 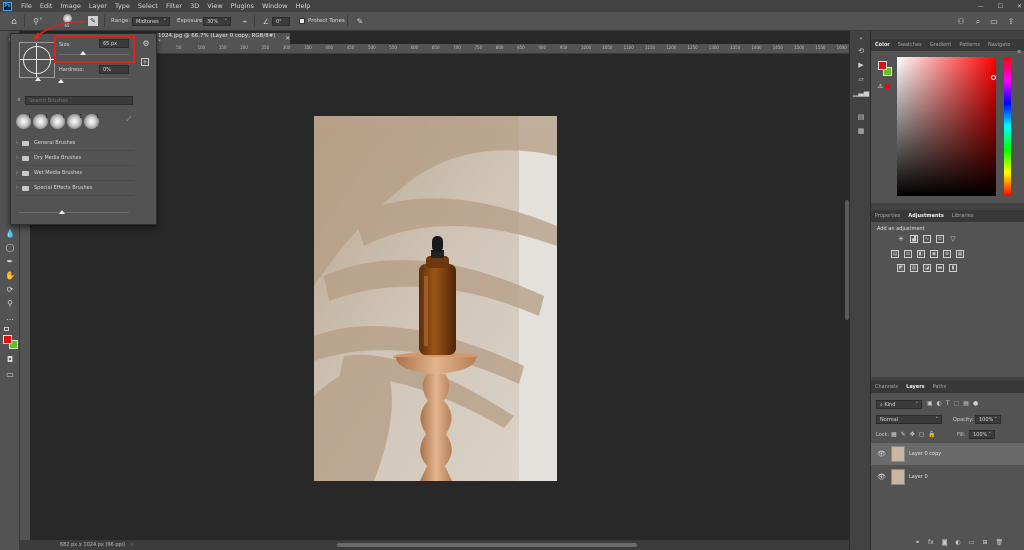 I want to click on lock-image-icon: ✎, so click(x=903, y=434).